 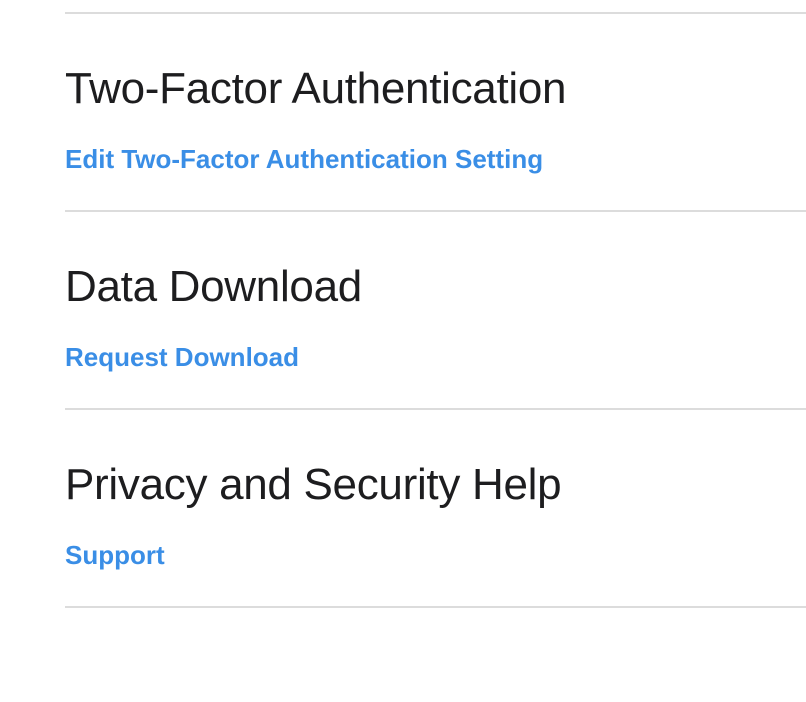 I want to click on privacy-help-title: Privacy and Security Help, so click(x=313, y=484).